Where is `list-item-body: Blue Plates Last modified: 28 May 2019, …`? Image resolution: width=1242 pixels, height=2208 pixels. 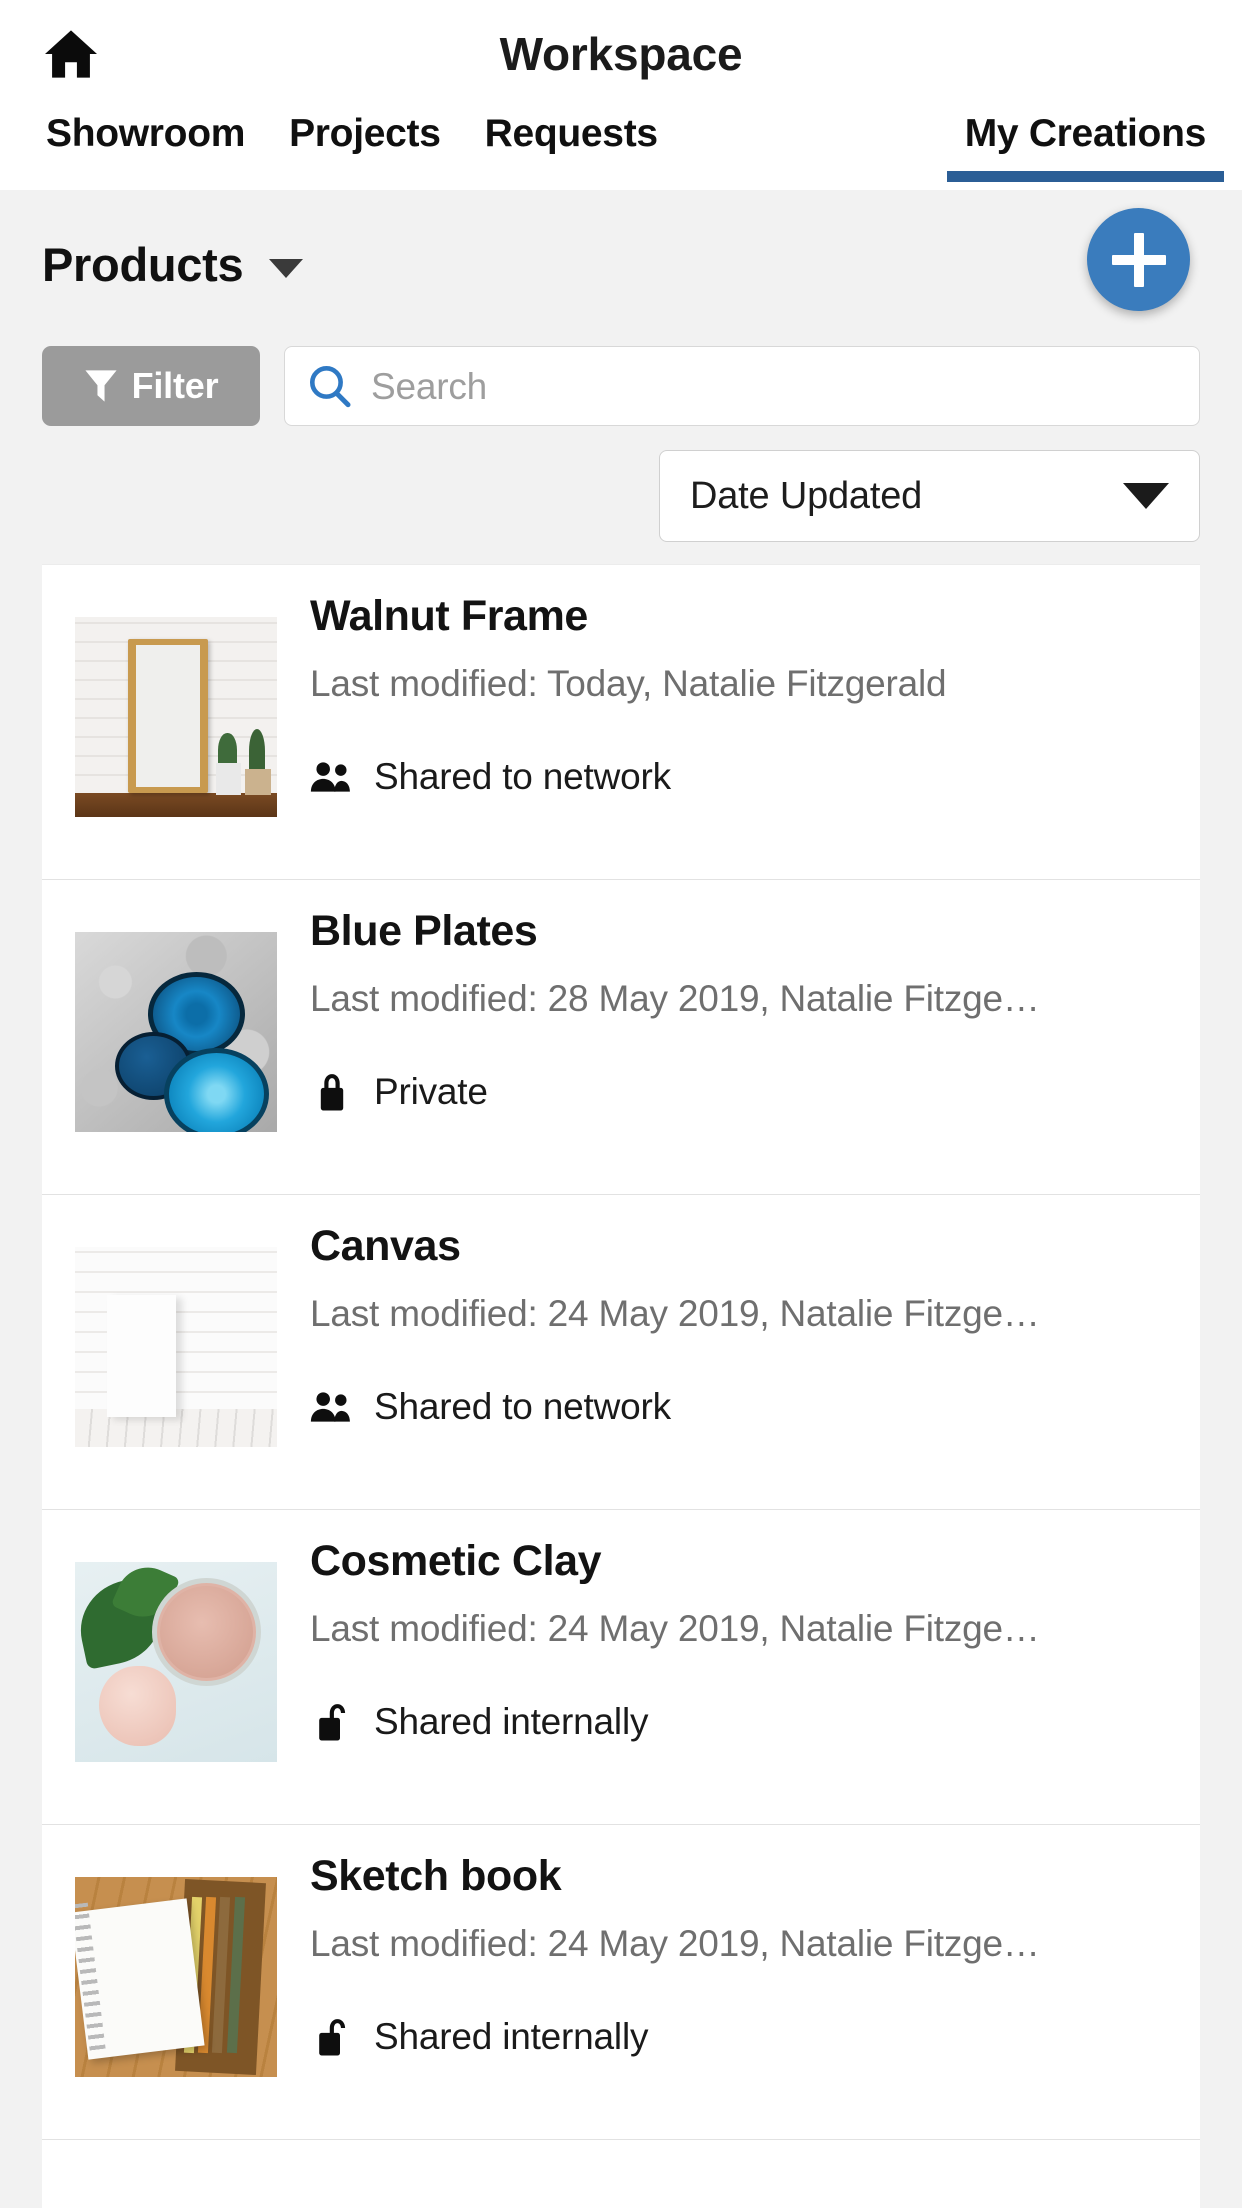
list-item-body: Blue Plates Last modified: 28 May 2019, … is located at coordinates (755, 1010).